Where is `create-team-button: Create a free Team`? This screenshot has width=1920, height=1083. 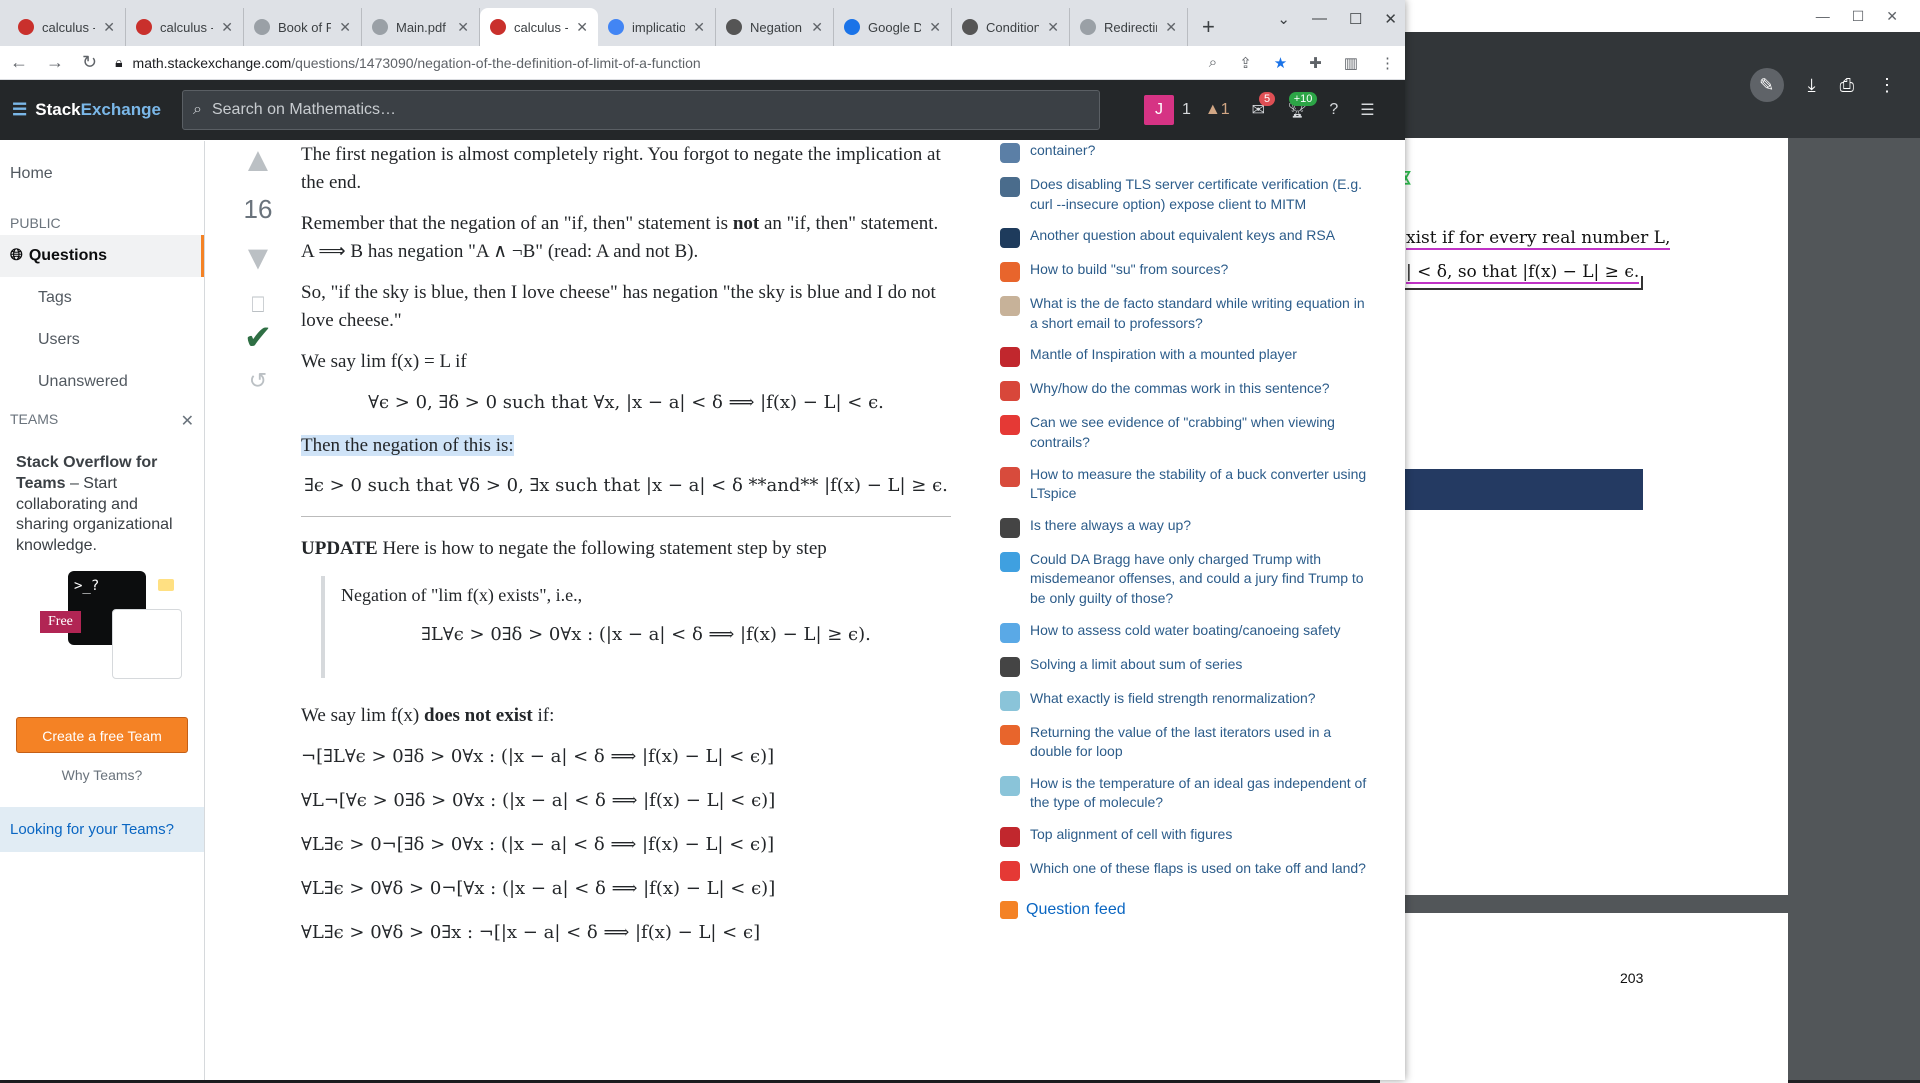 create-team-button: Create a free Team is located at coordinates (102, 734).